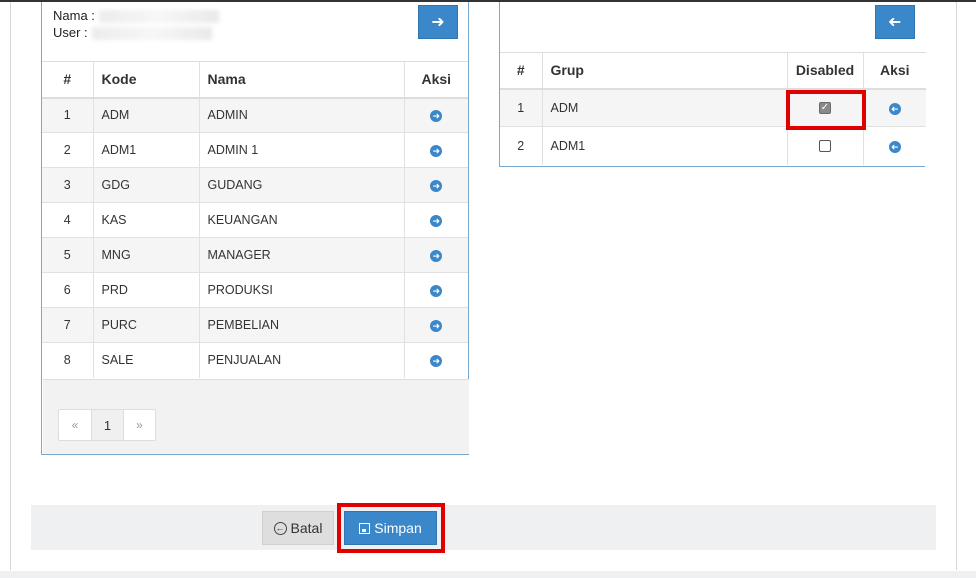 The width and height of the screenshot is (976, 578). I want to click on row-nama: ADMIN 1, so click(301, 150).